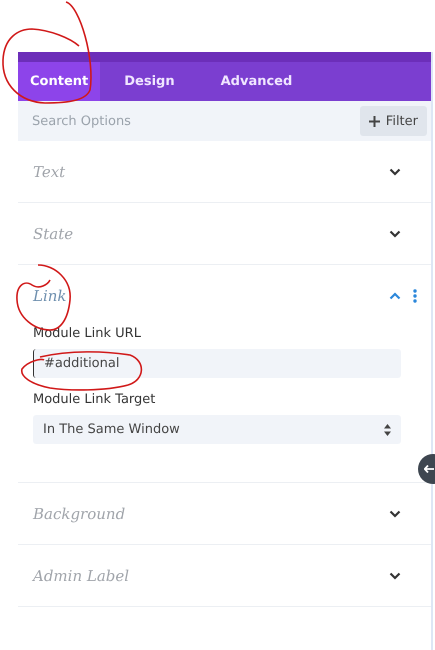 This screenshot has height=650, width=435. I want to click on field-label: Module Link URL, so click(87, 333).